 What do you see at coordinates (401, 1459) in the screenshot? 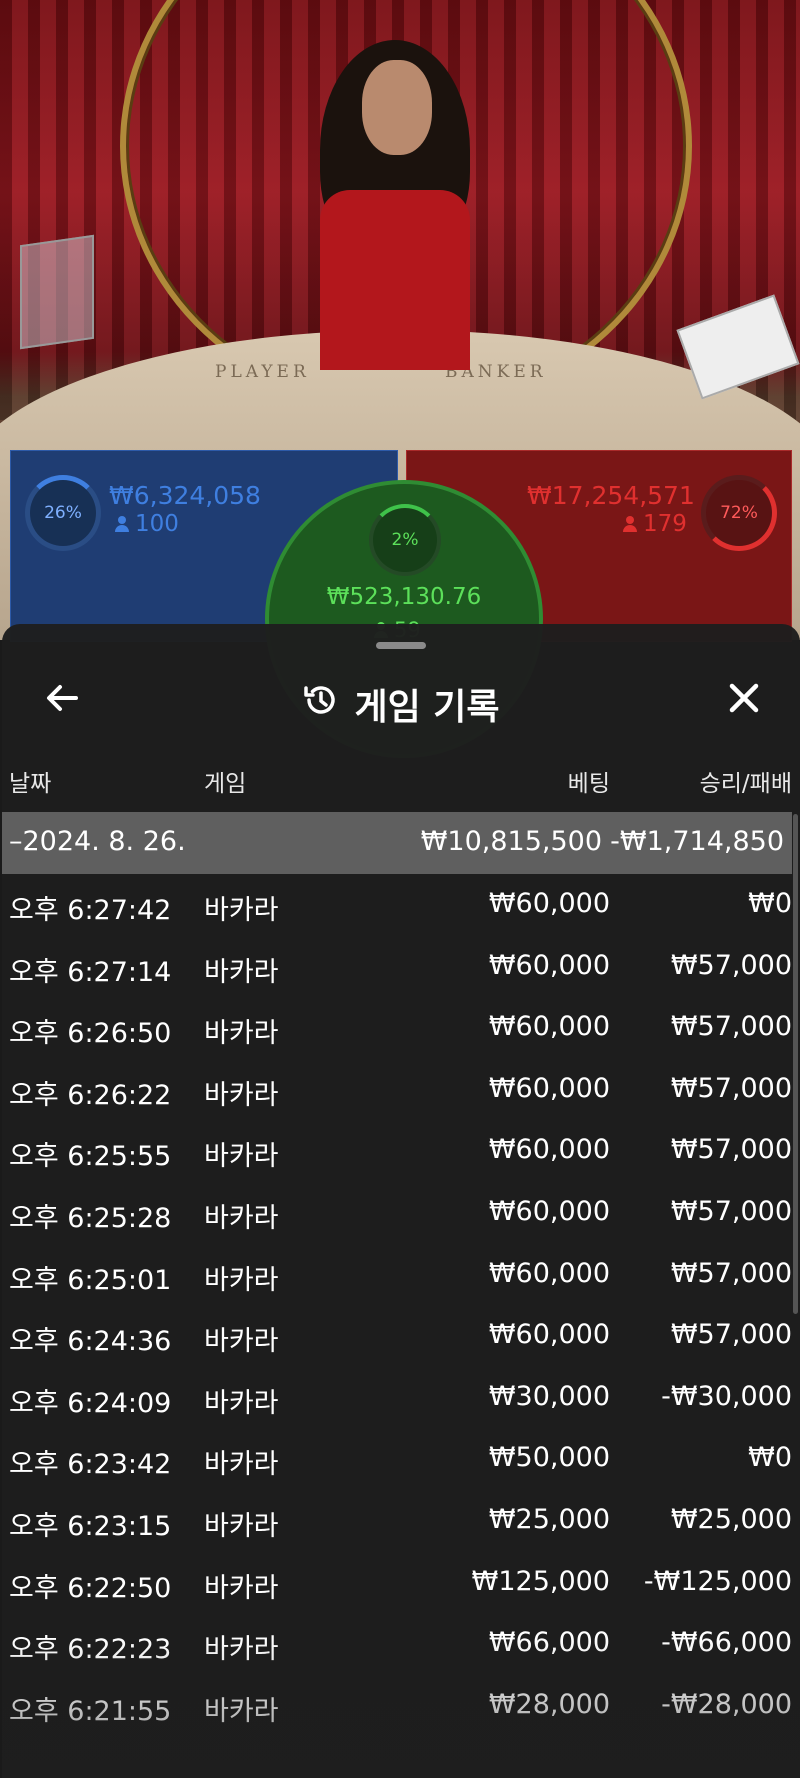
I see `history-row: 오후 6:23:42 바카라 ₩50,000 ₩0` at bounding box center [401, 1459].